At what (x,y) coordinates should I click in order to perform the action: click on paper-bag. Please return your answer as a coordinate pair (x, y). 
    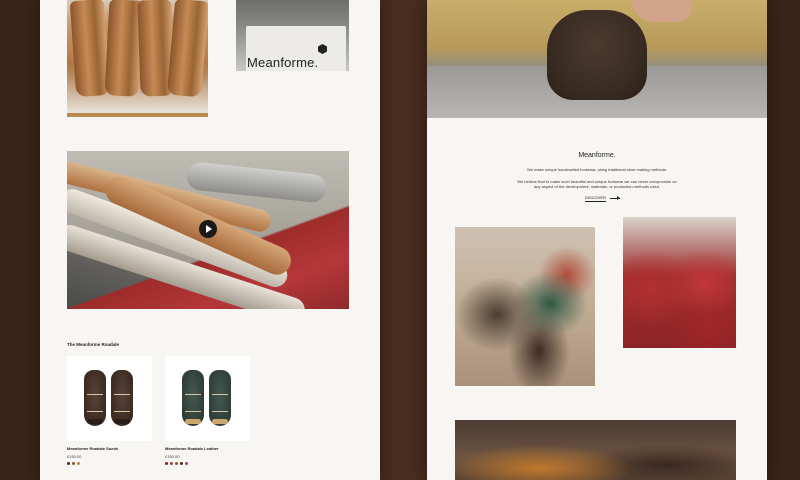
    Looking at the image, I should click on (187, 49).